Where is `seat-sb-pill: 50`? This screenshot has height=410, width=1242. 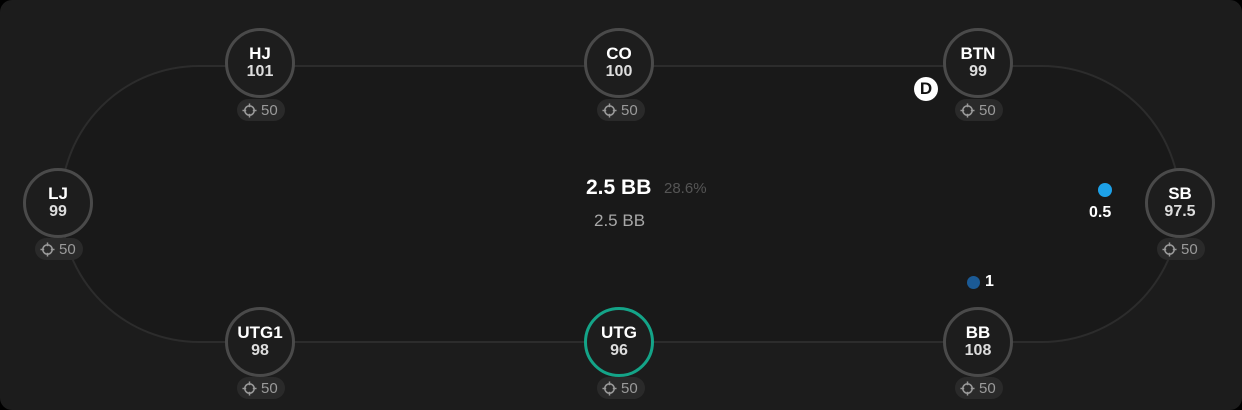
seat-sb-pill: 50 is located at coordinates (1181, 249).